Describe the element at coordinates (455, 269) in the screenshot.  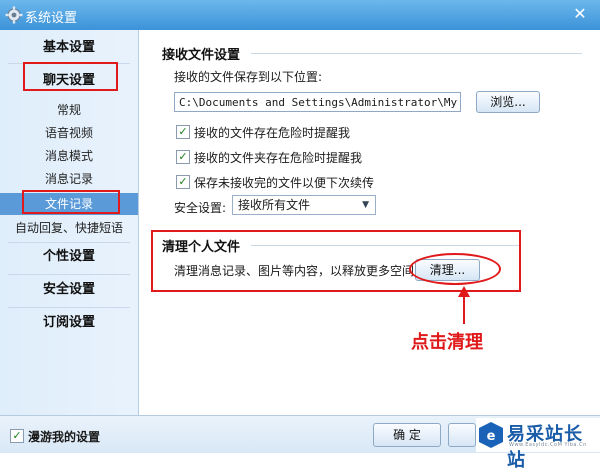
I see `annotation-oval-clean-button` at that location.